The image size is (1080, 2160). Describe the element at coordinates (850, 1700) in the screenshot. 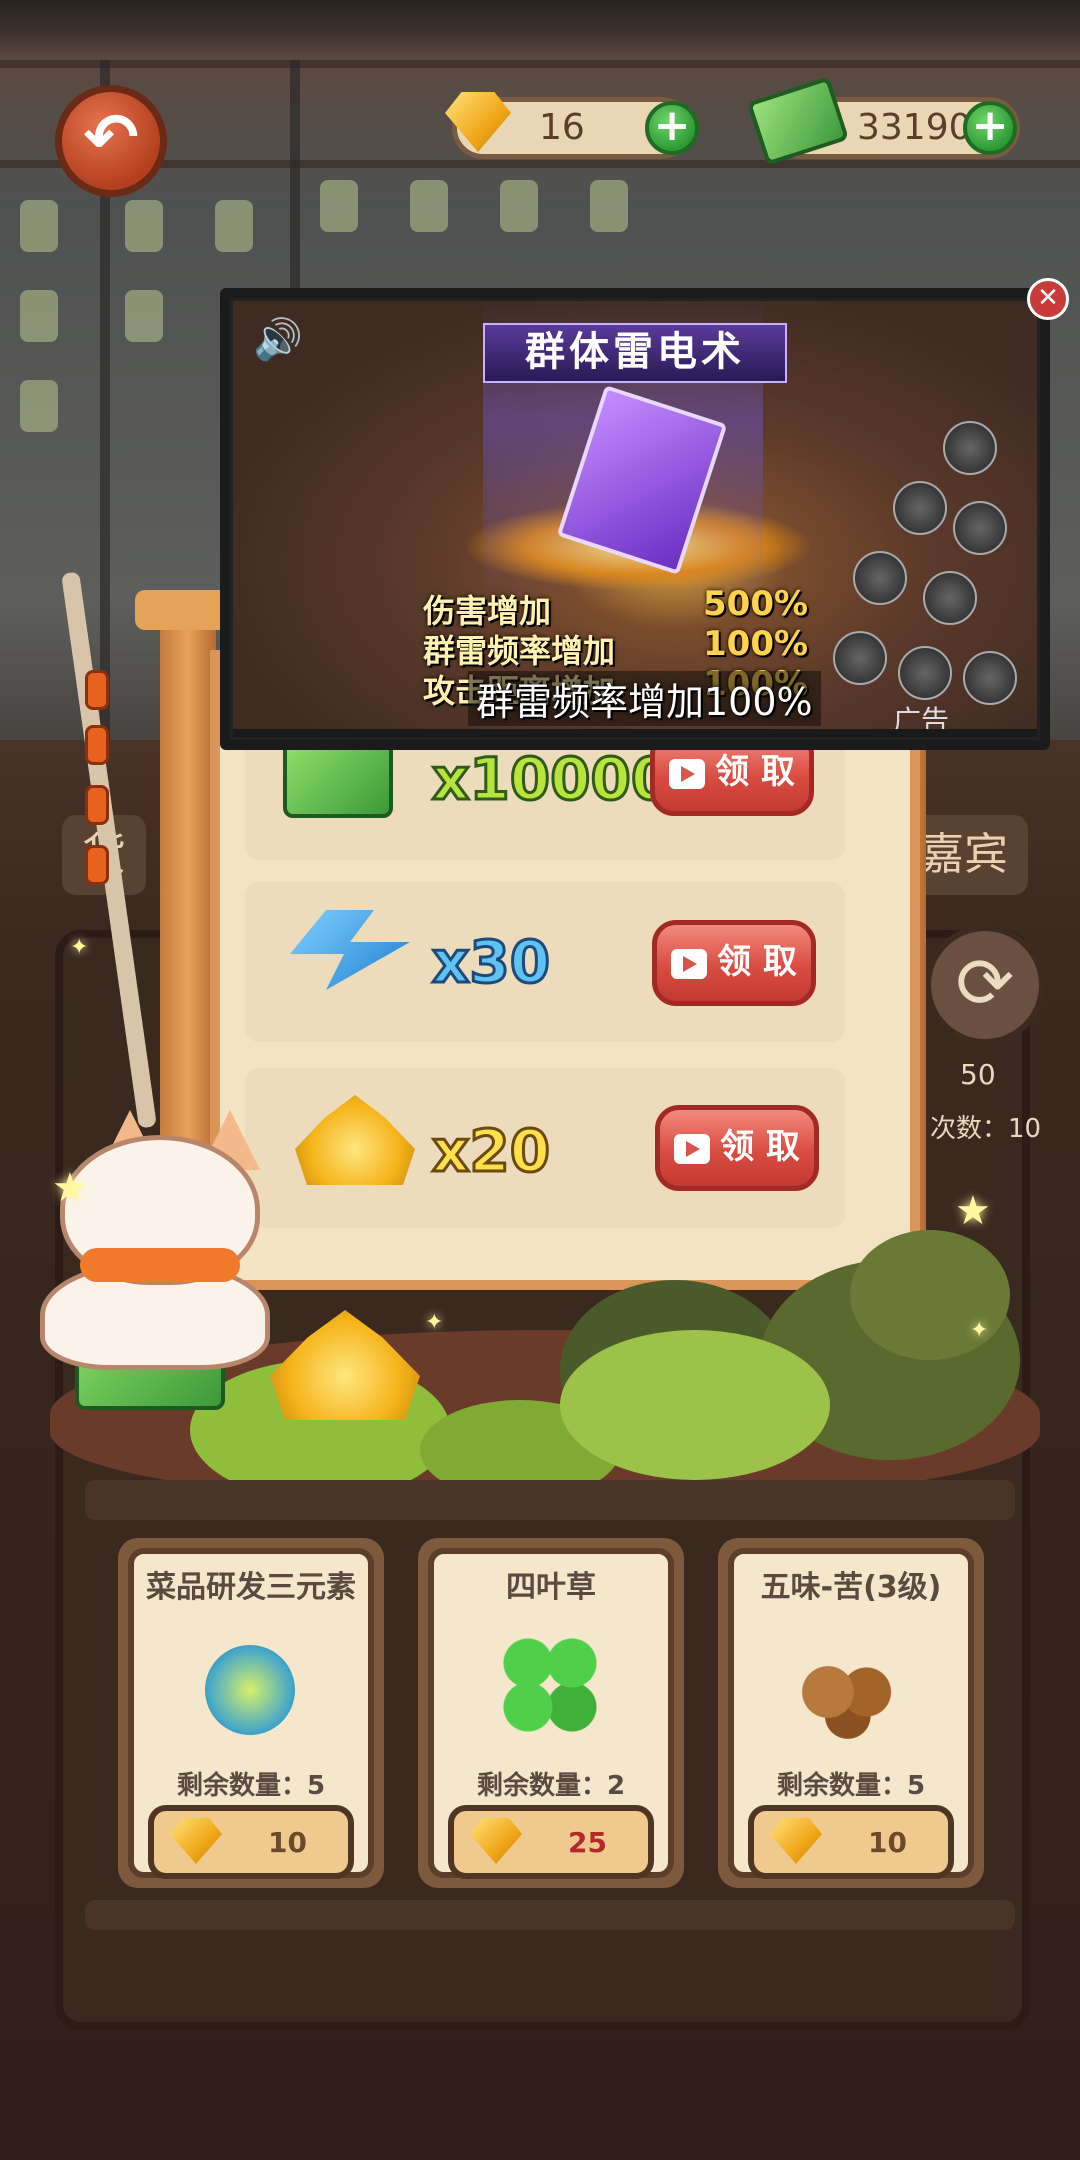

I see `coffee-beans-icon` at that location.